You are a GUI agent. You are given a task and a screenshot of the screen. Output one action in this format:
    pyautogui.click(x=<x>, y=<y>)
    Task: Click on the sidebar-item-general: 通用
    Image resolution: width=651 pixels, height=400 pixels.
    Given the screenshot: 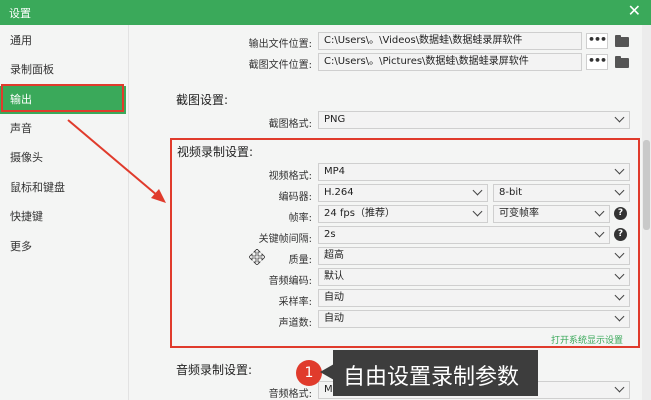 What is the action you would take?
    pyautogui.click(x=63, y=41)
    